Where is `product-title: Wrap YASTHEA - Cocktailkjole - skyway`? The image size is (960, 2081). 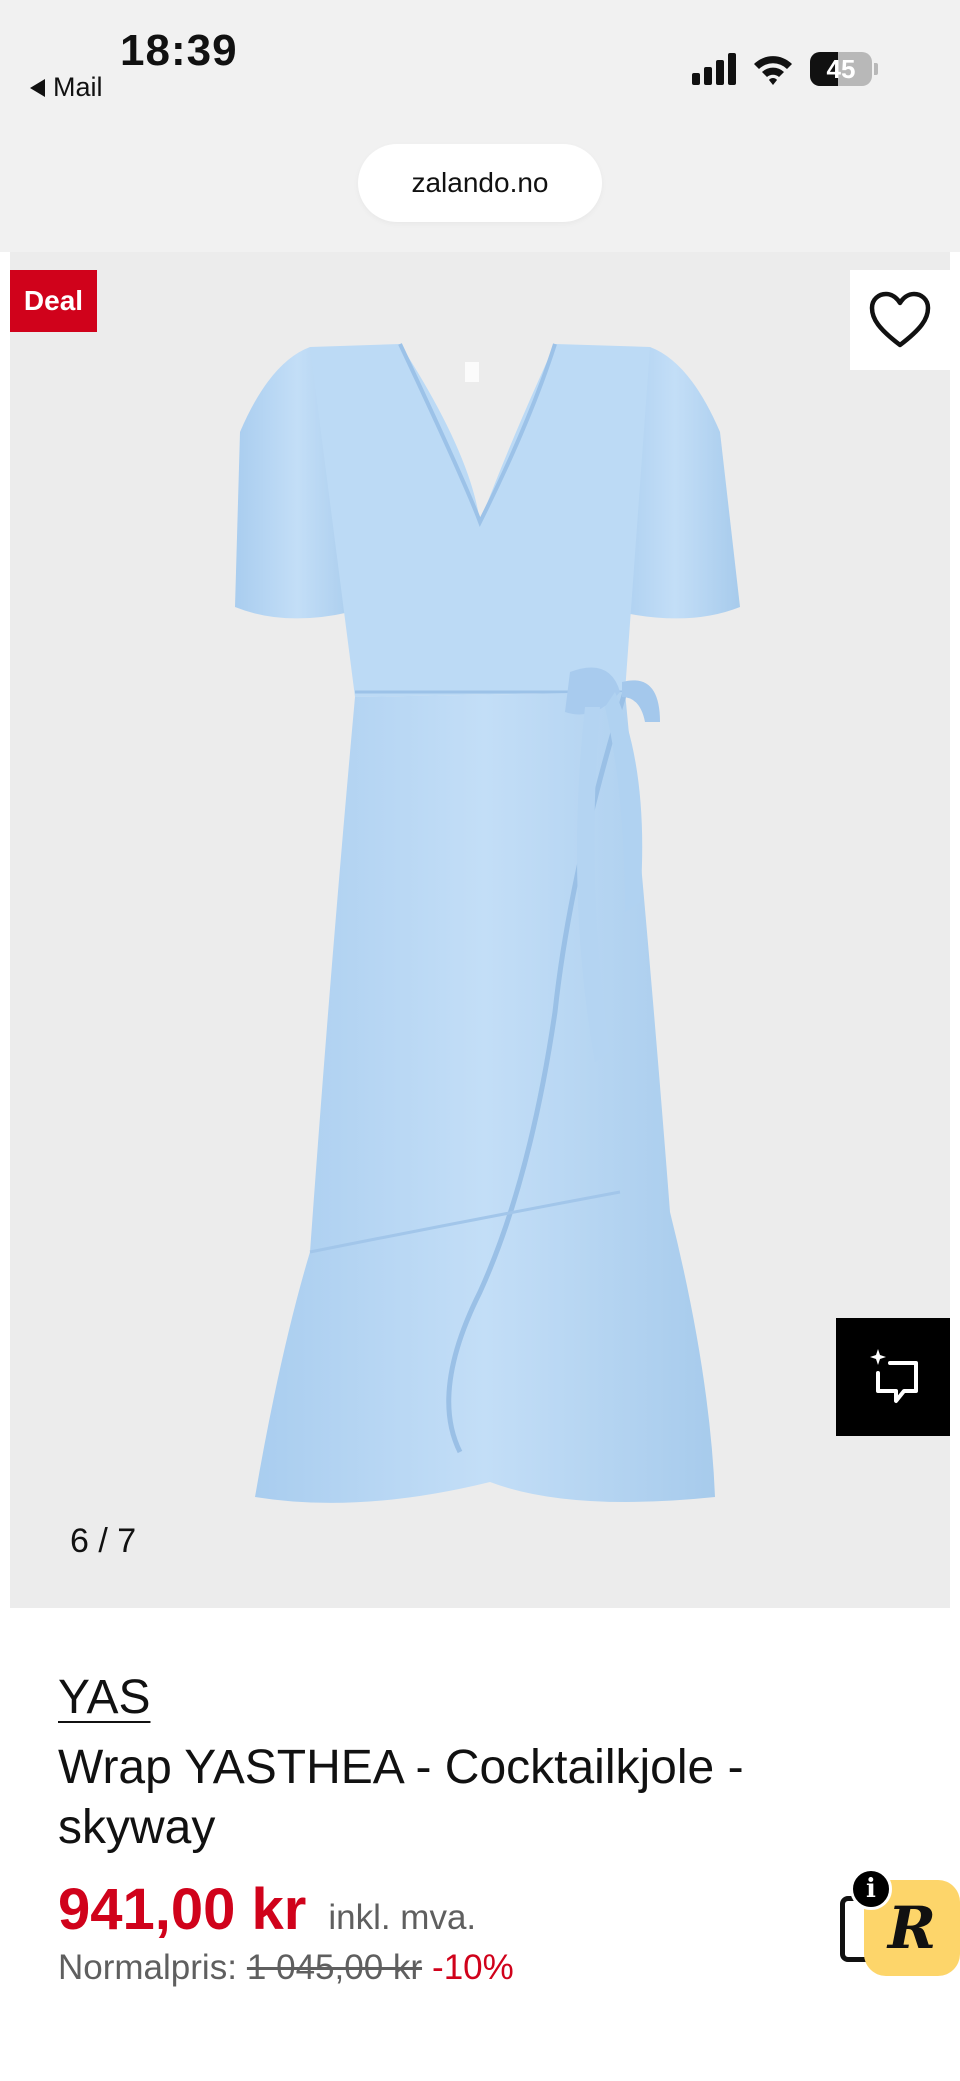 product-title: Wrap YASTHEA - Cocktailkjole - skyway is located at coordinates (401, 1797).